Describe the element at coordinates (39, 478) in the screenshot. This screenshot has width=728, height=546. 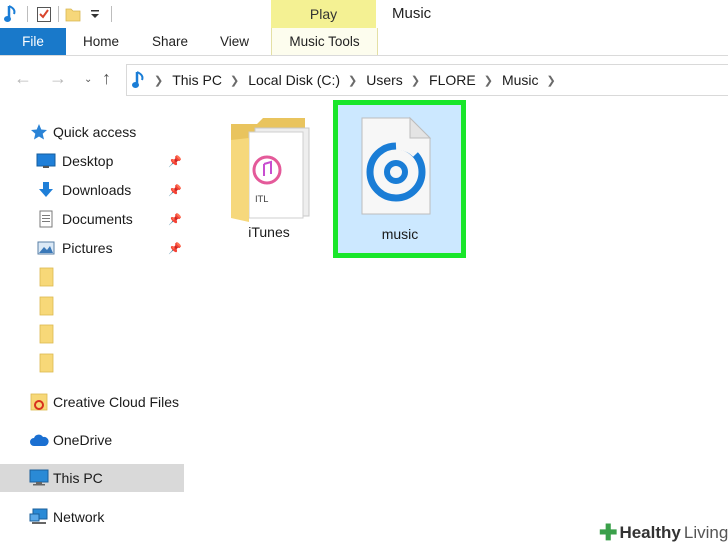
I see `computer-icon` at that location.